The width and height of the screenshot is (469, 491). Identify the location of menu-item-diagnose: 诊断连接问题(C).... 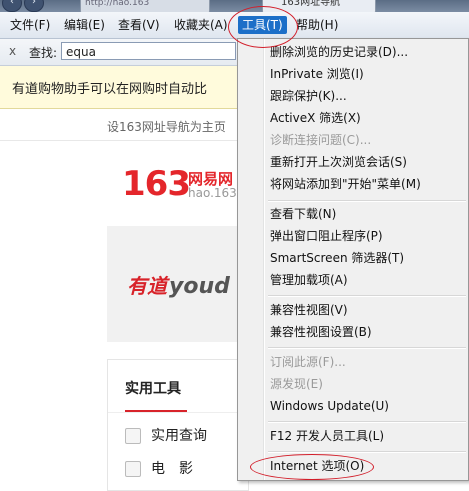
(321, 140).